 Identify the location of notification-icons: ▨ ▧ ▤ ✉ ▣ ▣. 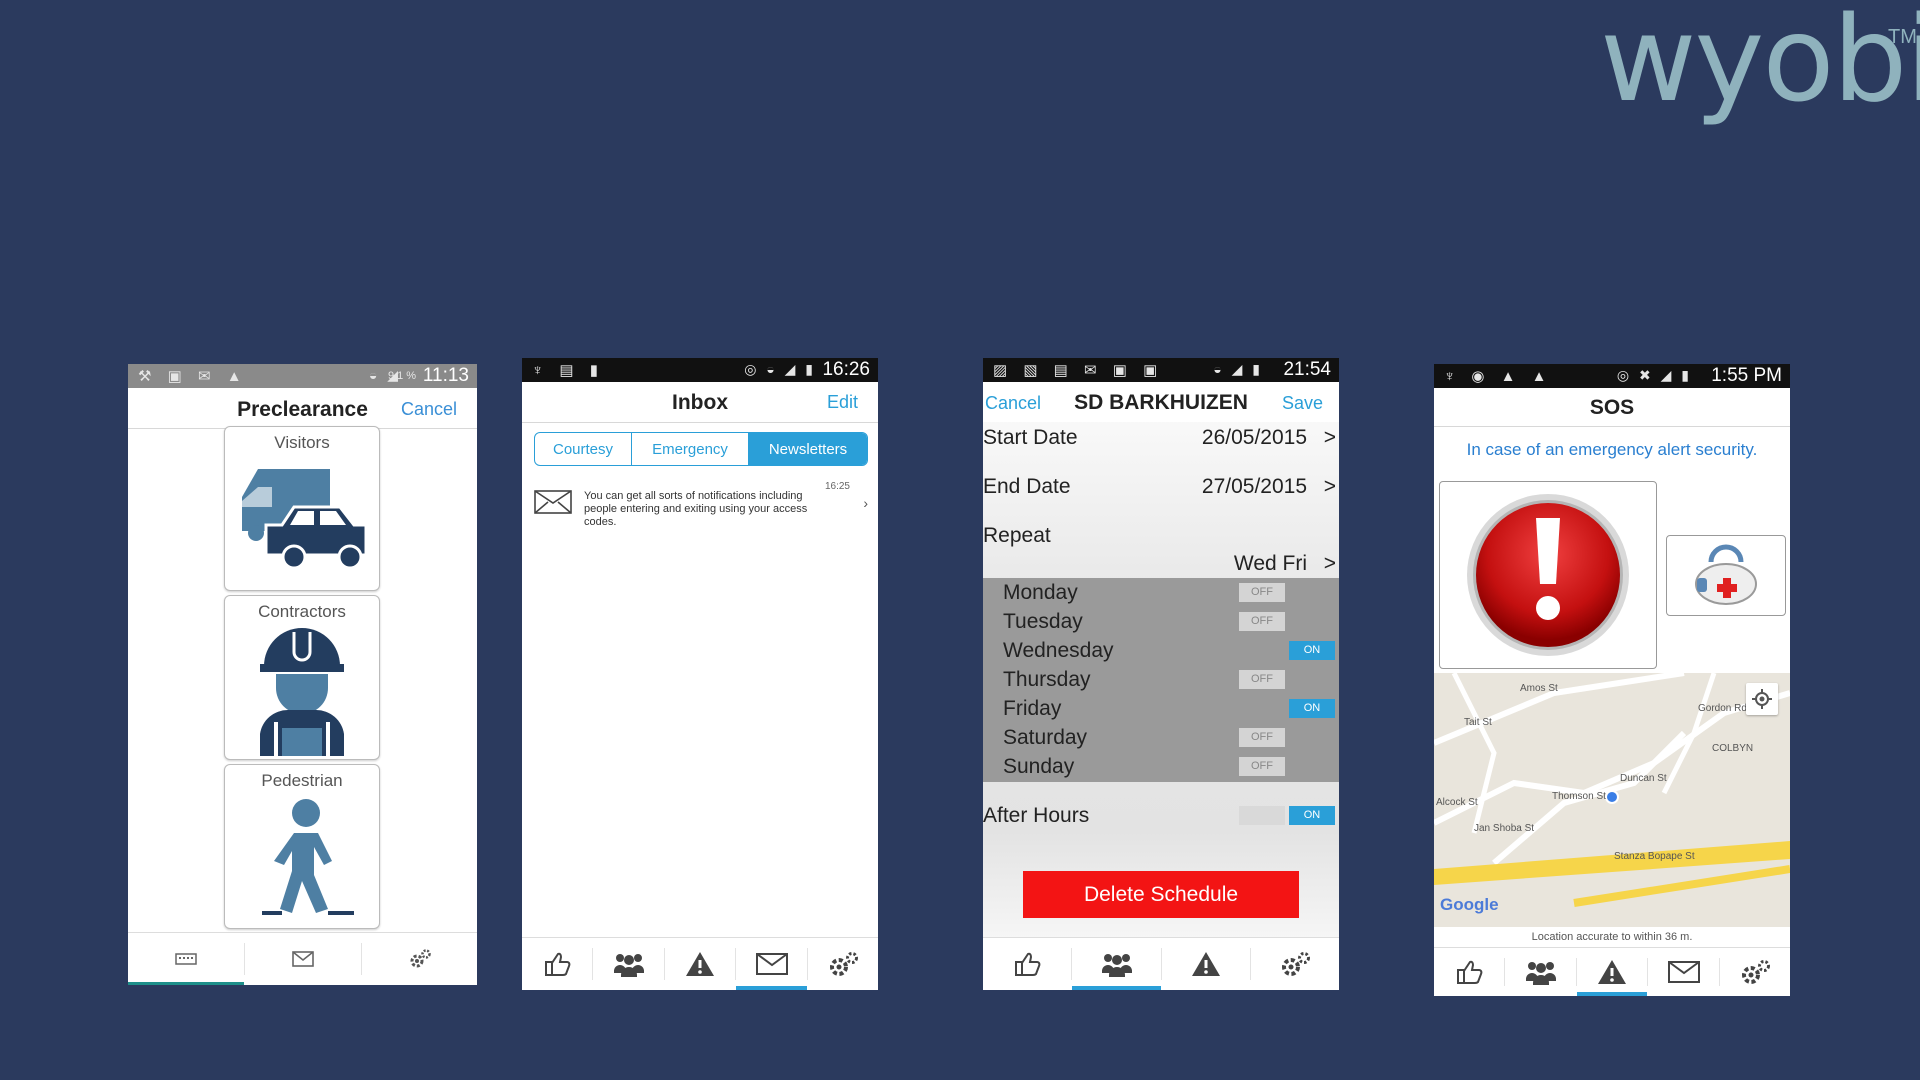
(1078, 370).